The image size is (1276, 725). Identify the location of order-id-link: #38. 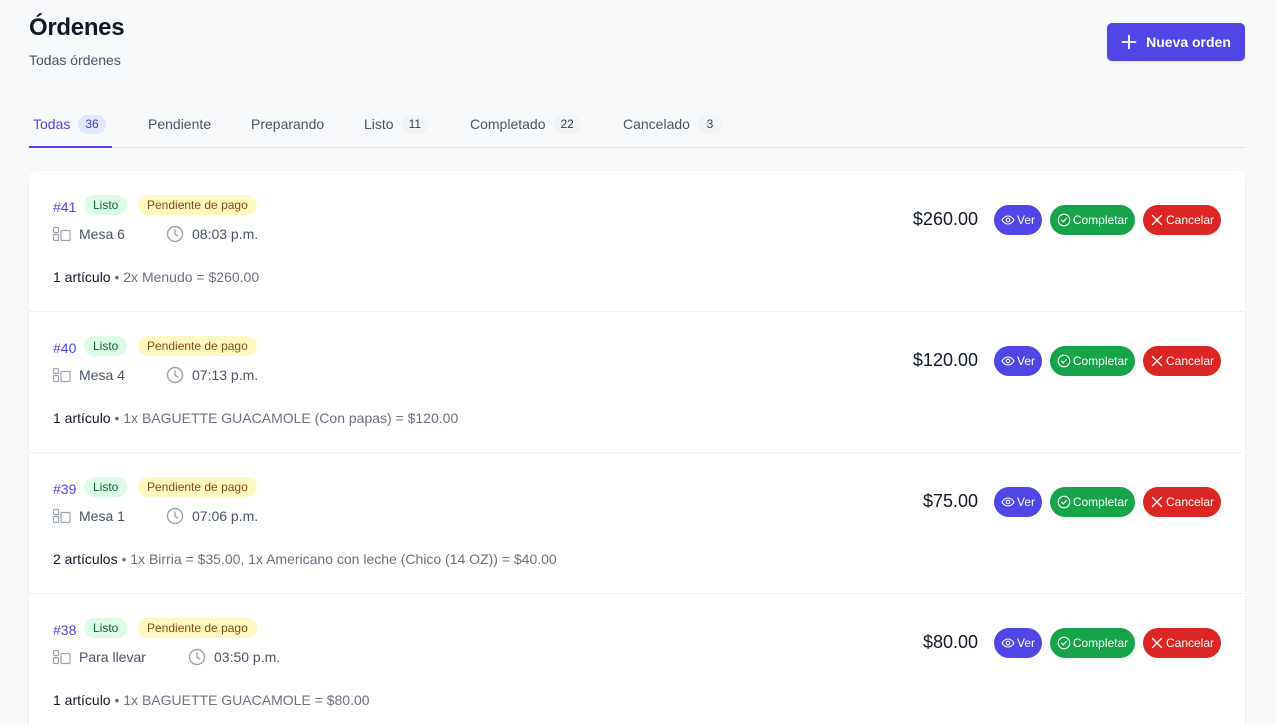
(64, 630).